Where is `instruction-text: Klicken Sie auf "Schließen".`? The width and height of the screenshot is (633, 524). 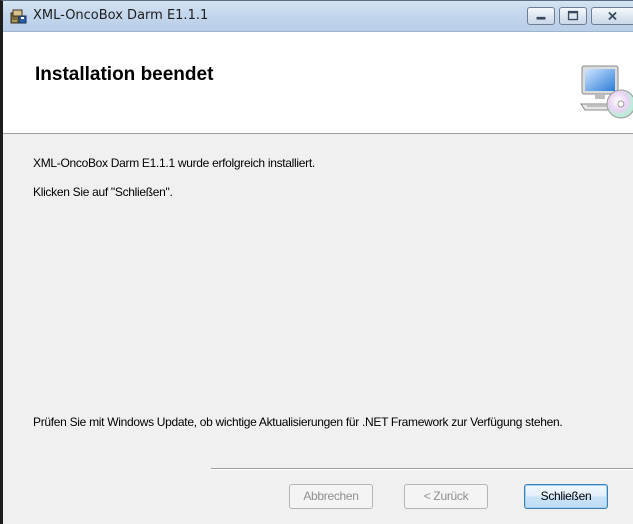 instruction-text: Klicken Sie auf "Schließen". is located at coordinates (103, 192).